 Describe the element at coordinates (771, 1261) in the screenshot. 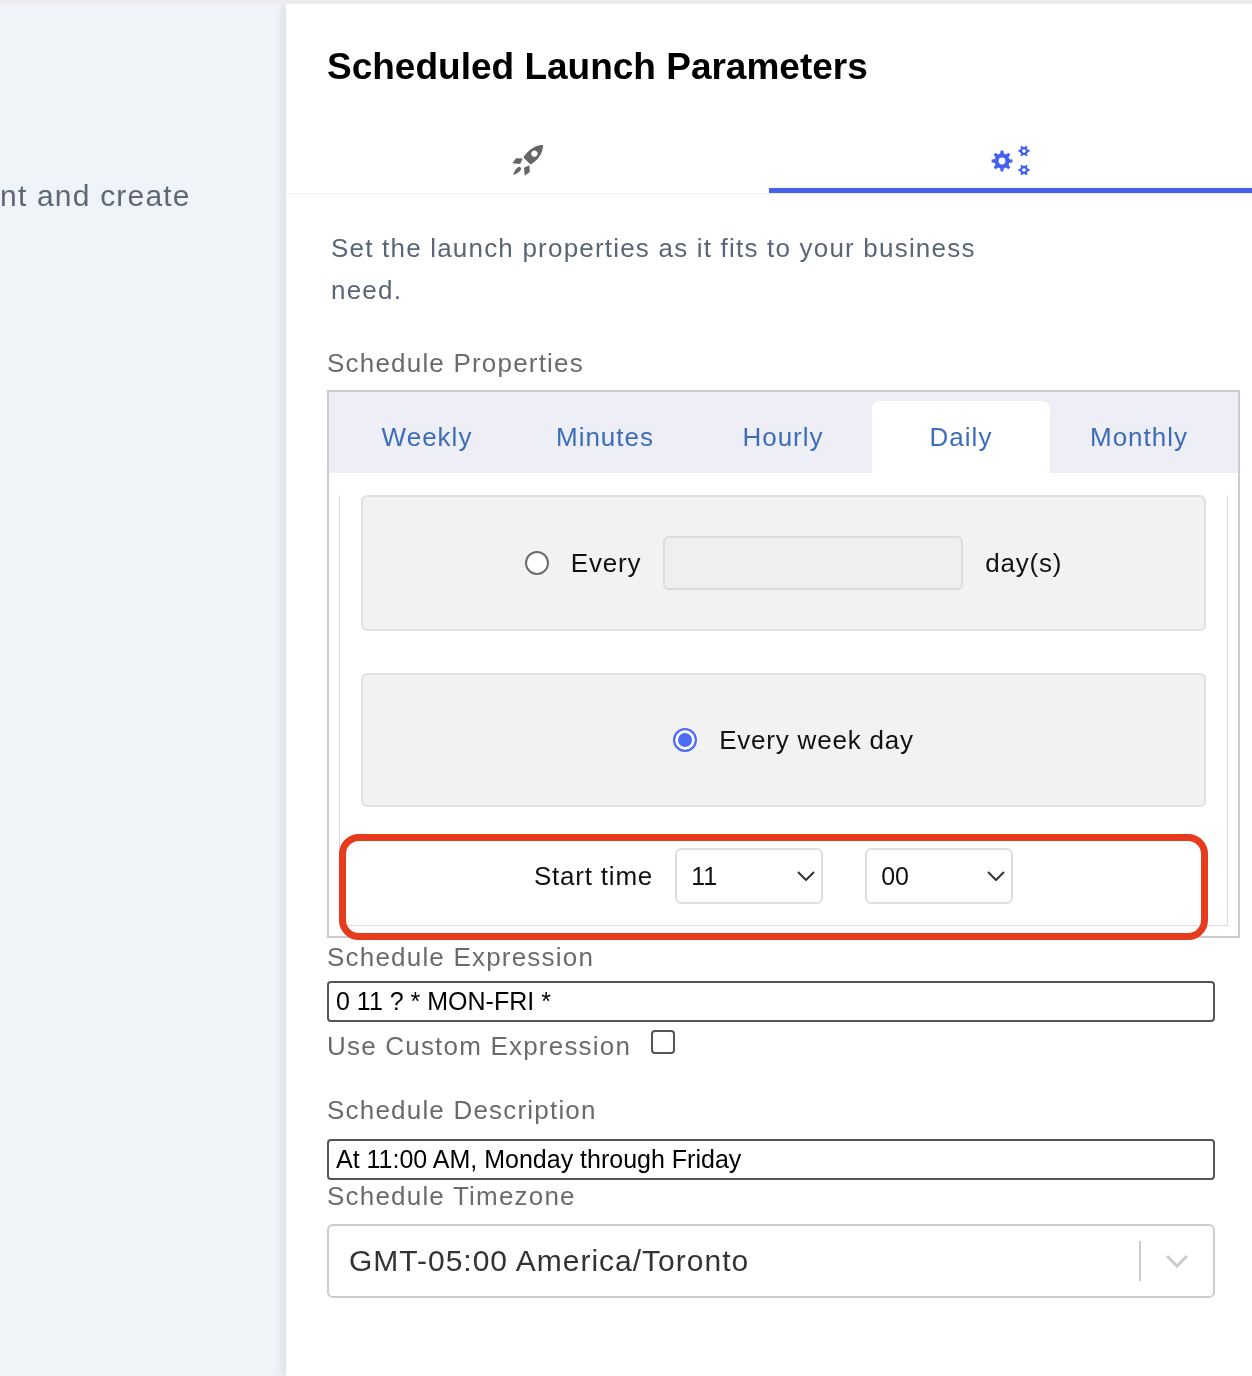

I see `timezone-select: GMT-05:00 America/Toronto` at that location.